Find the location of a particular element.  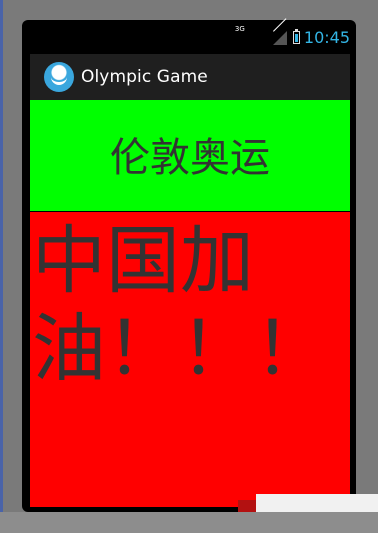

bottom-light-panel is located at coordinates (317, 503).